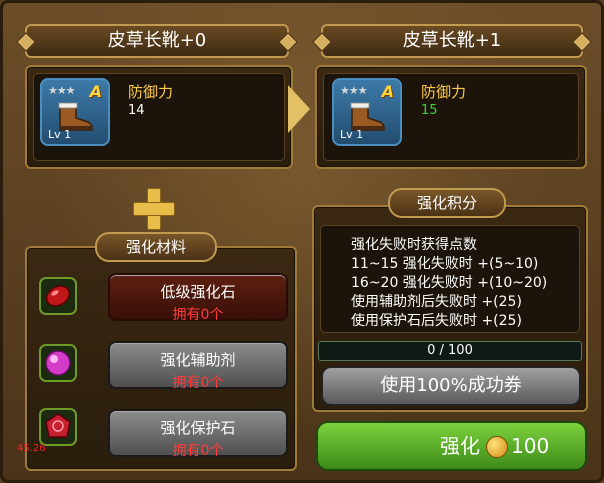 The image size is (604, 483). I want to click on materials-title: 强化材料, so click(155, 247).